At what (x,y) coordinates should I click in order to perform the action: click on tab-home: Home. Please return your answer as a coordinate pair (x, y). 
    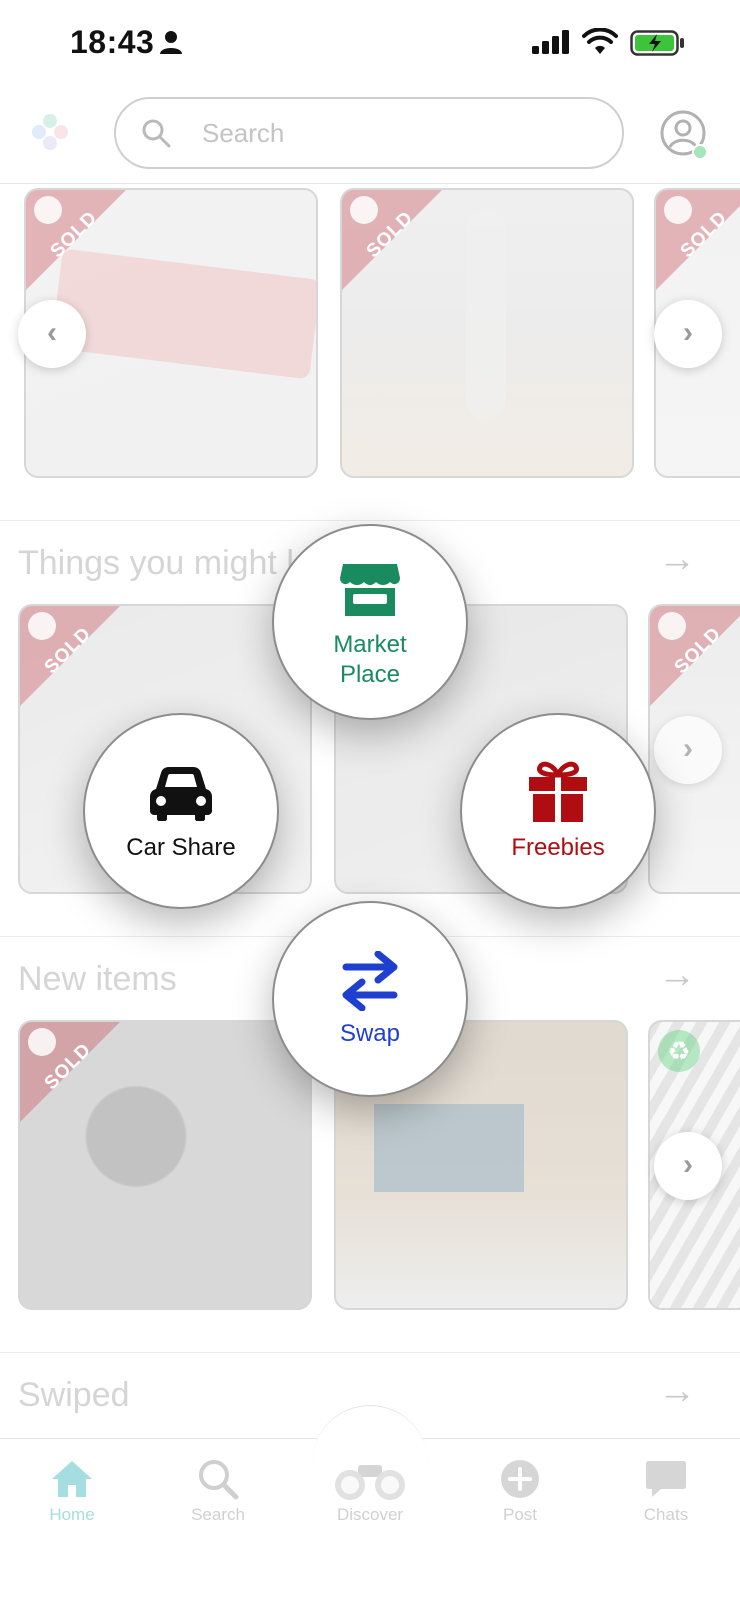
    Looking at the image, I should click on (72, 1489).